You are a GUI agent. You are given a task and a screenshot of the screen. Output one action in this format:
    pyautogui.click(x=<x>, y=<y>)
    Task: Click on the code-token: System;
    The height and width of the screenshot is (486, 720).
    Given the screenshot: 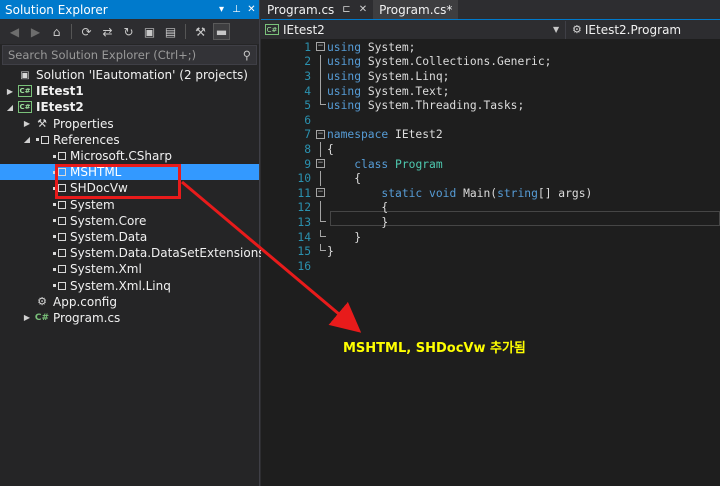 What is the action you would take?
    pyautogui.click(x=388, y=47)
    